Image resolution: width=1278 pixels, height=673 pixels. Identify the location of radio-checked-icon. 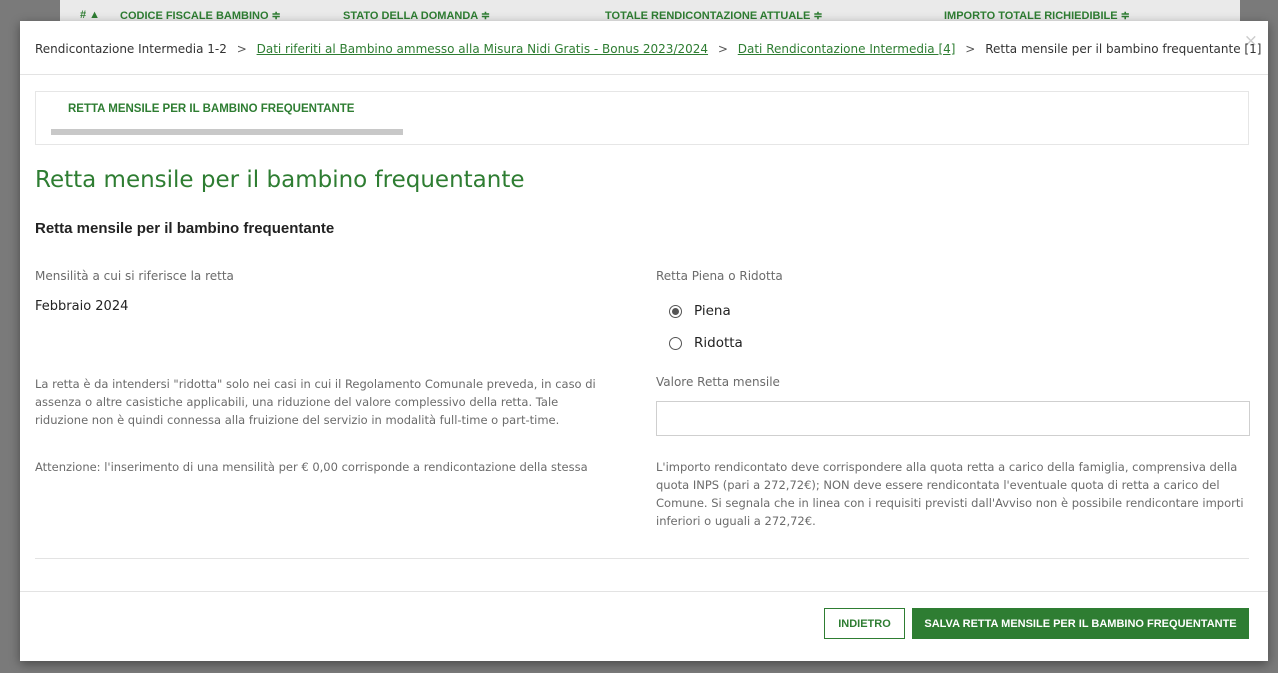
(675, 311).